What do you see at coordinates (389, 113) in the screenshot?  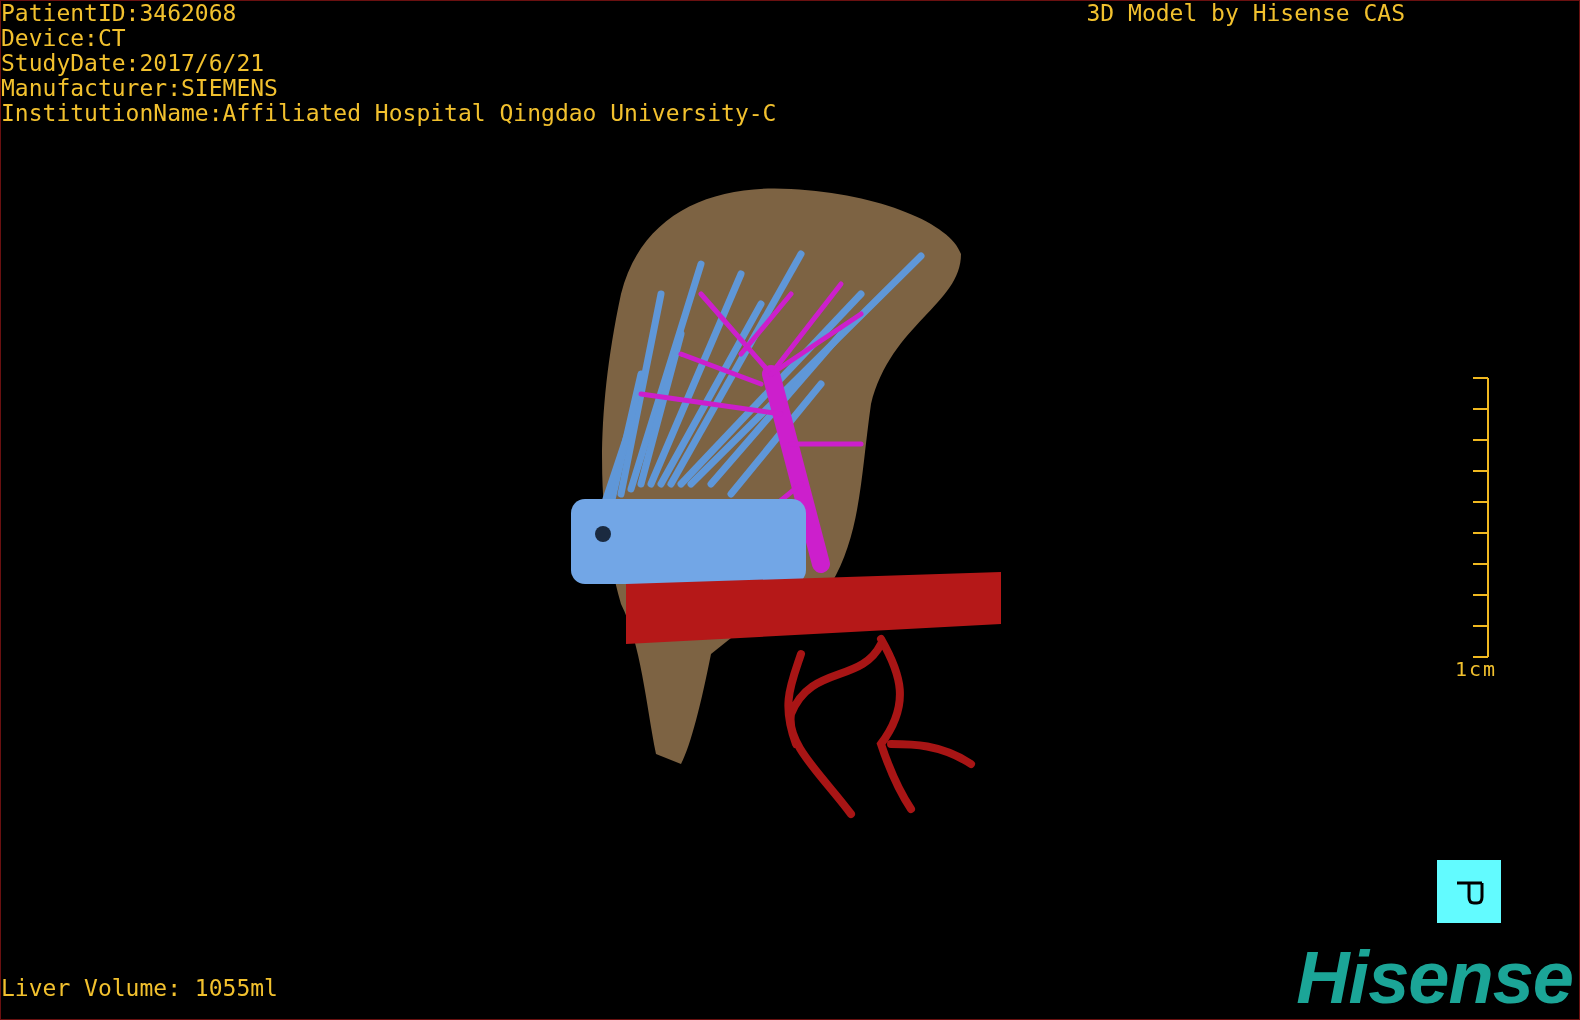 I see `patient-info-line: InstitutionName:Affiliated Hospital Qingdao University-C` at bounding box center [389, 113].